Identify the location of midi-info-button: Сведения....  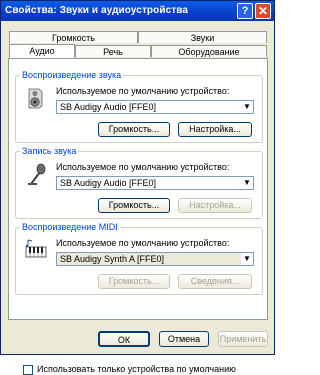
(215, 281).